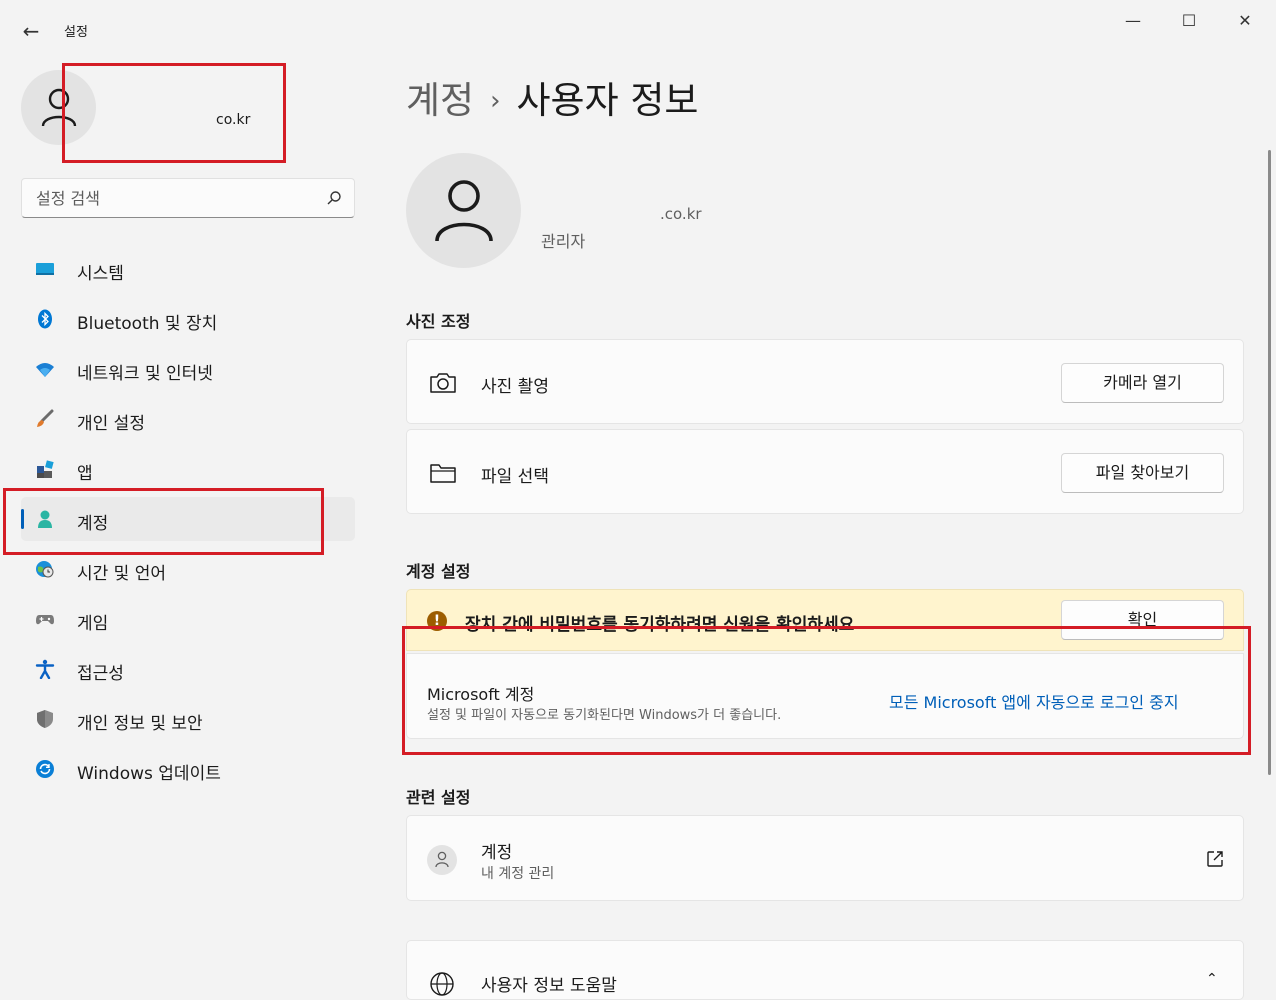 Image resolution: width=1276 pixels, height=1000 pixels. What do you see at coordinates (438, 321) in the screenshot?
I see `section-title-photo: 사진 조정` at bounding box center [438, 321].